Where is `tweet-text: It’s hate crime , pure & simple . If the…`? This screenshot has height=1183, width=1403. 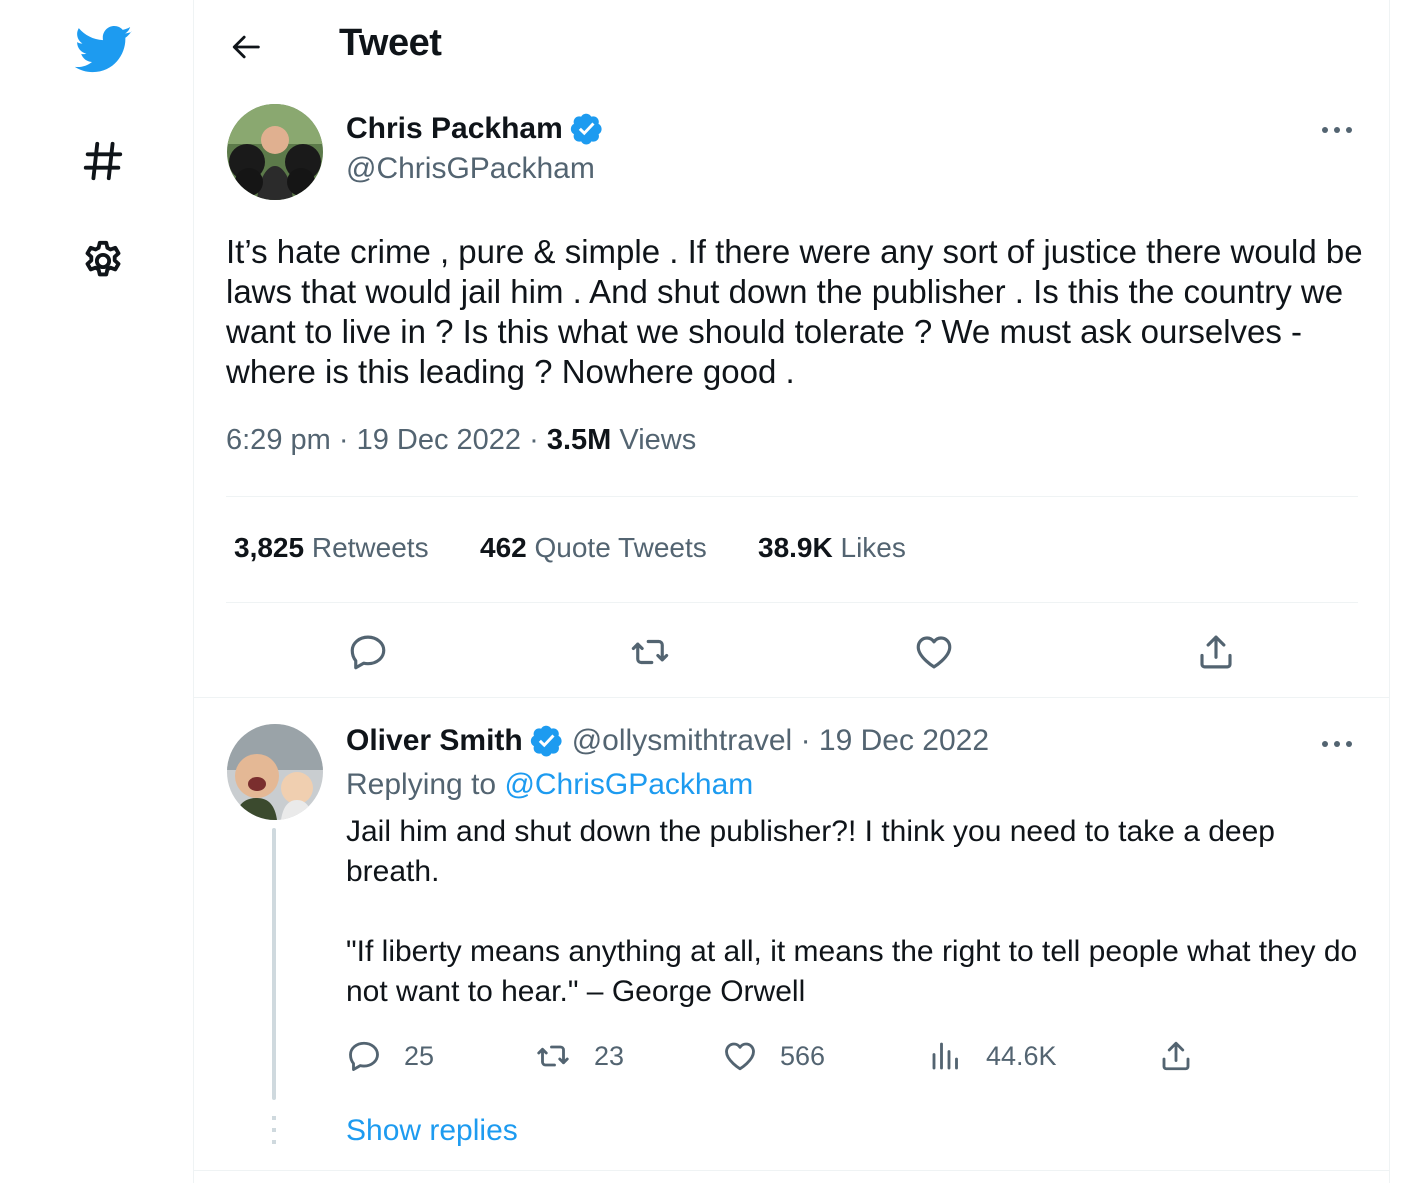 tweet-text: It’s hate crime , pure & simple . If the… is located at coordinates (794, 311).